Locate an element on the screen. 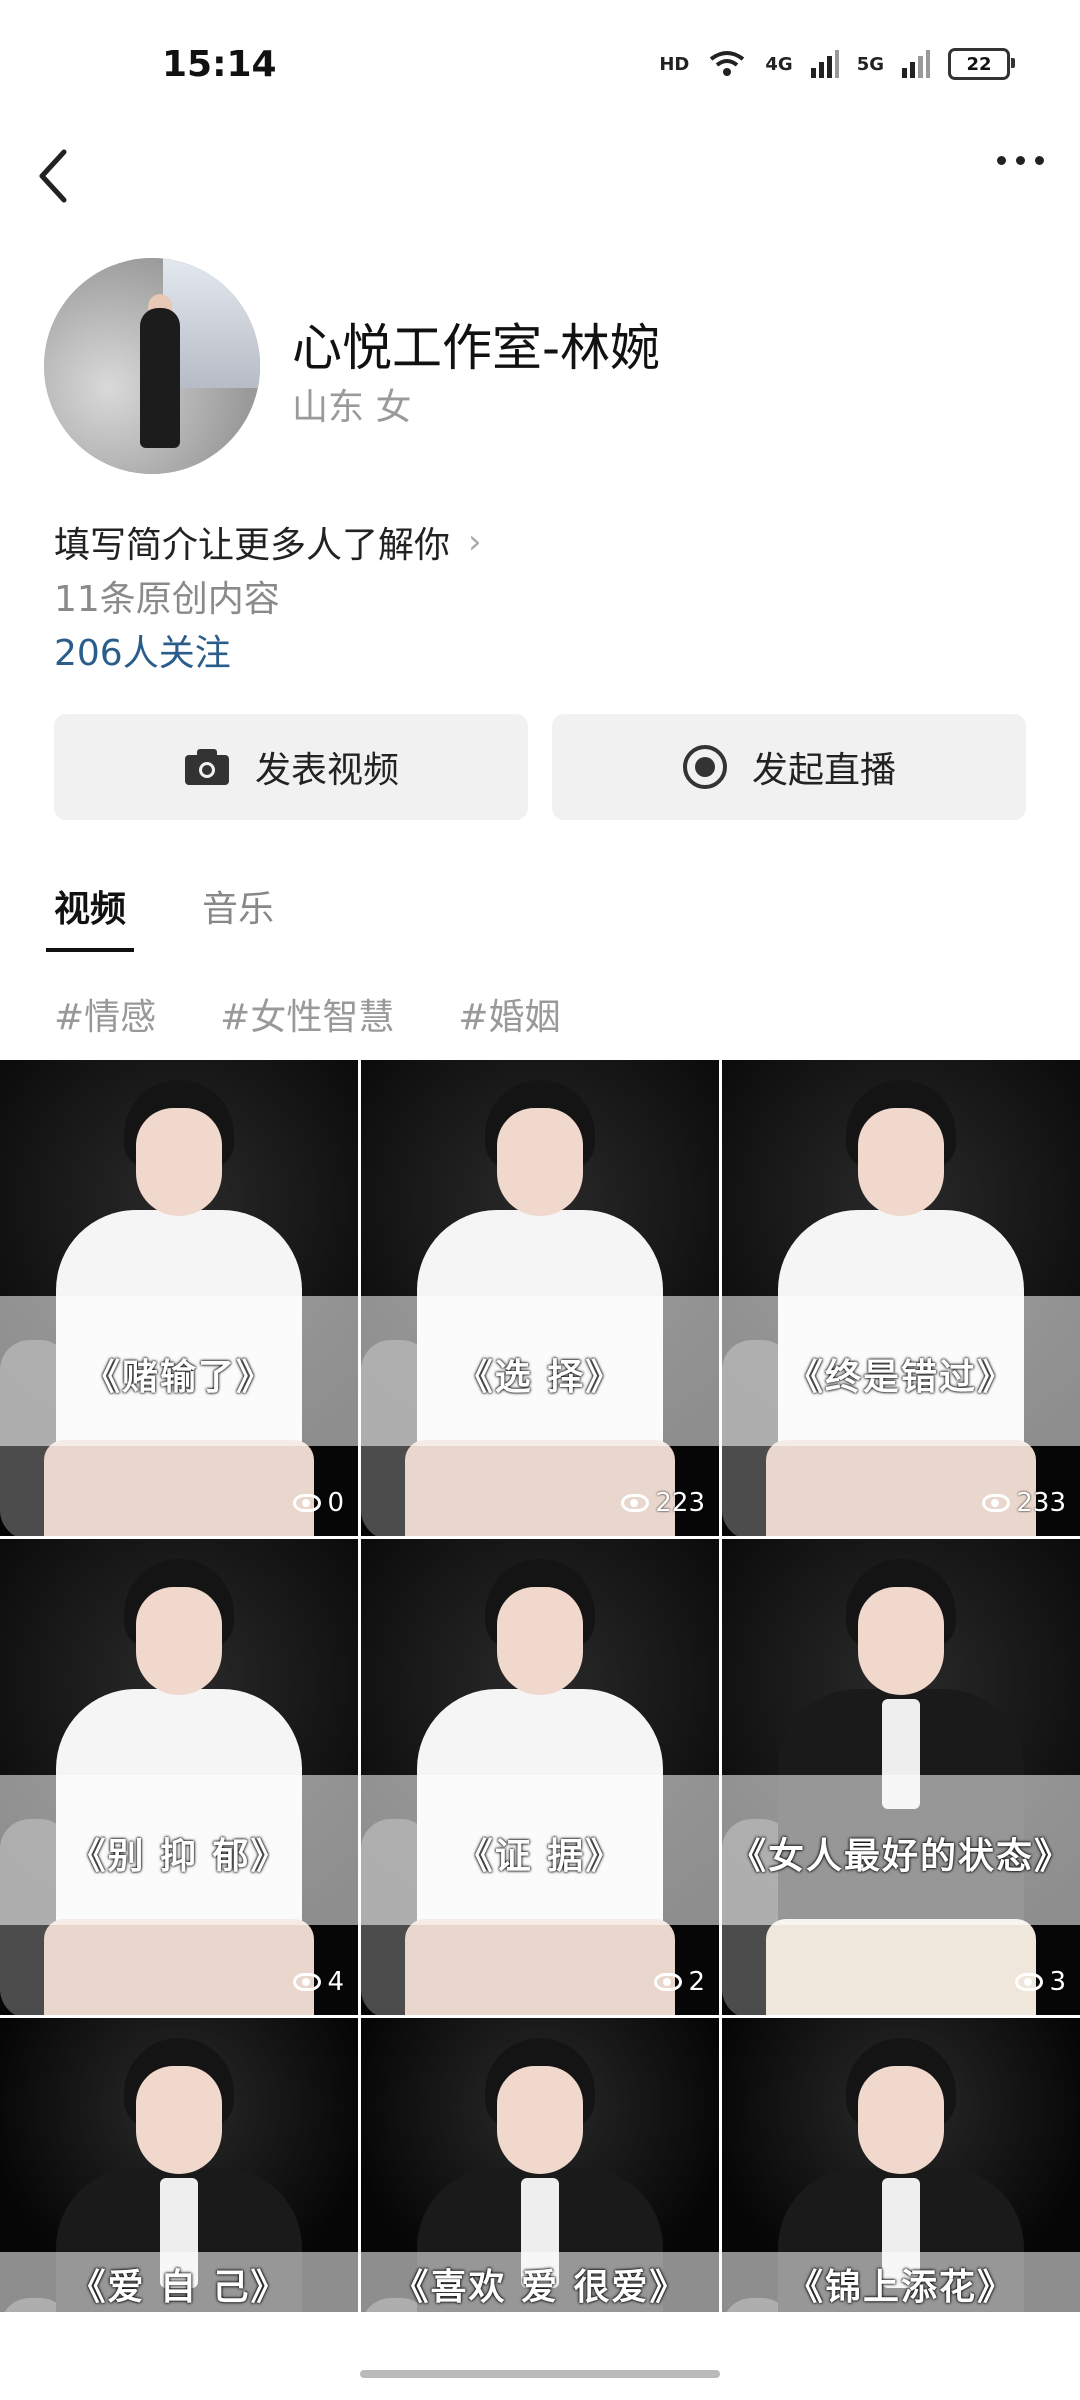 The width and height of the screenshot is (1080, 2400). view-count-value: 2 is located at coordinates (696, 1982).